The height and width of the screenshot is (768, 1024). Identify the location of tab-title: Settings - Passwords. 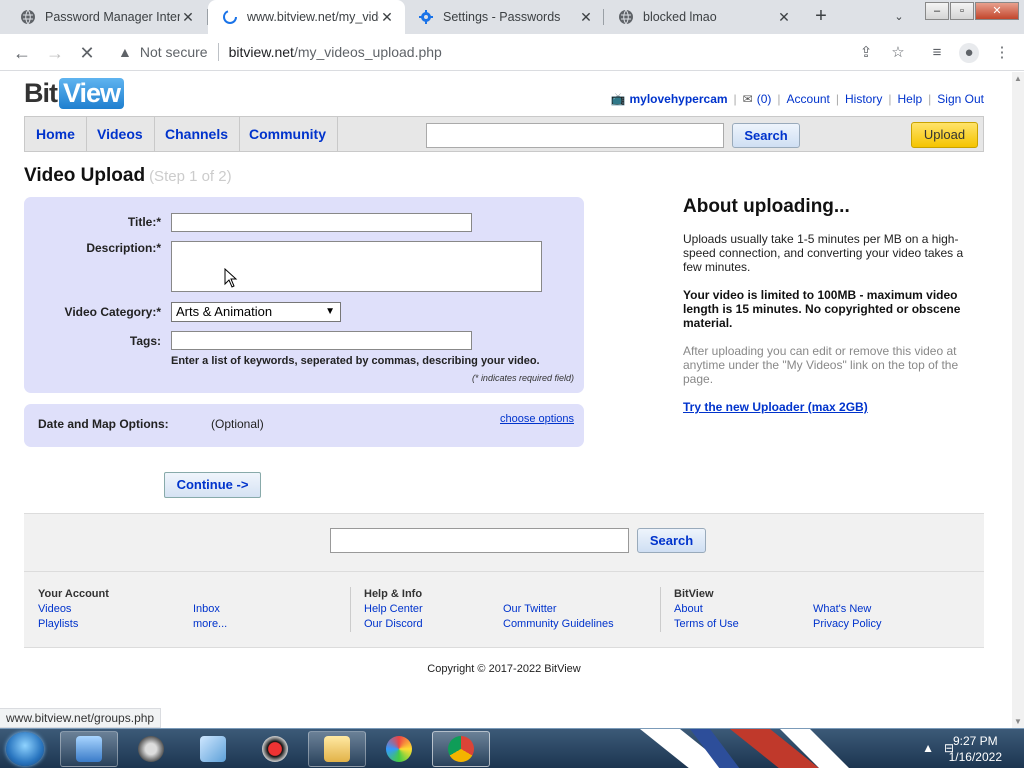
(502, 17).